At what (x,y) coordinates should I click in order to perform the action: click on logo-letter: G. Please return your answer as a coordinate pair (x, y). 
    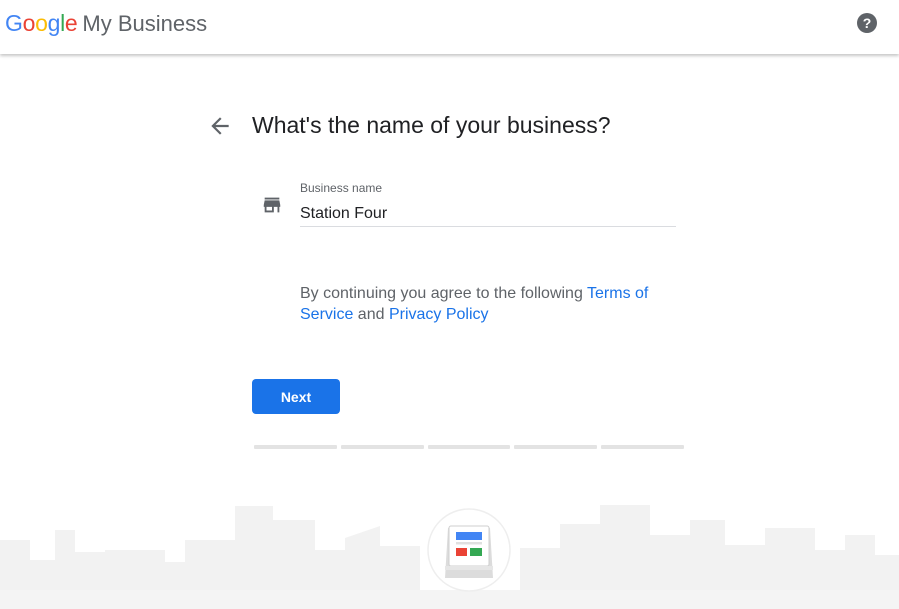
    Looking at the image, I should click on (14, 23).